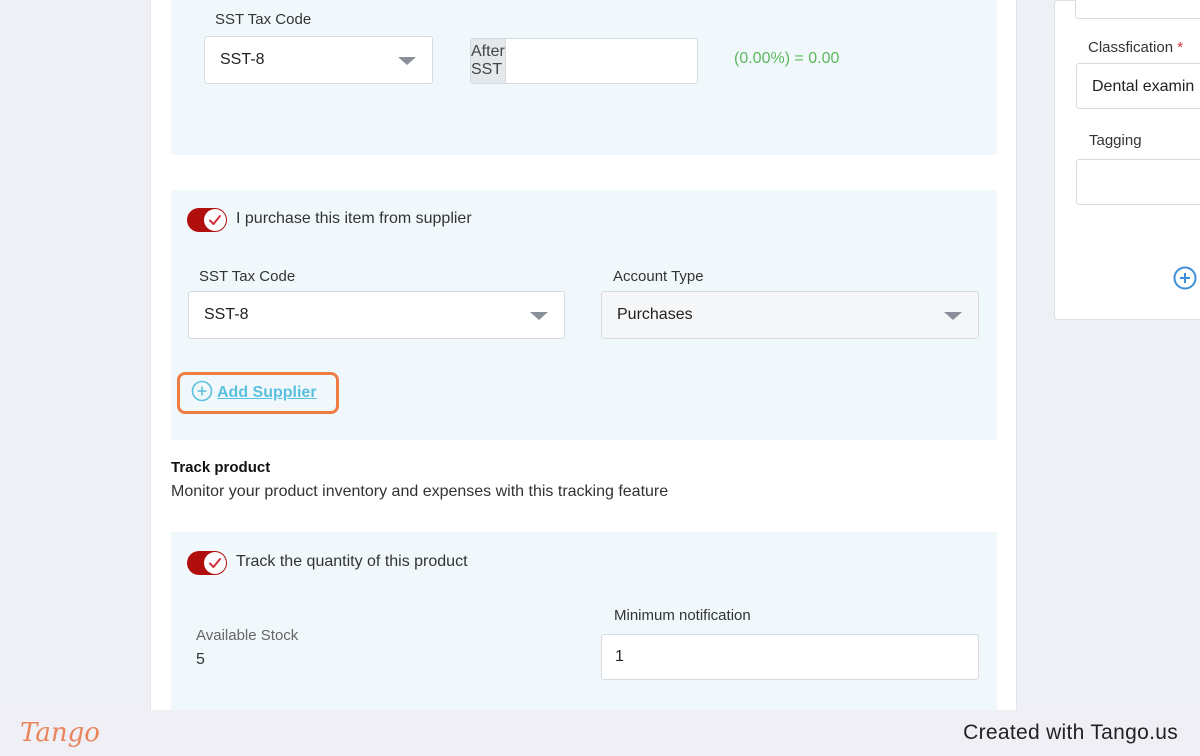 The width and height of the screenshot is (1200, 756). I want to click on classification-field: Dental examin, so click(1138, 86).